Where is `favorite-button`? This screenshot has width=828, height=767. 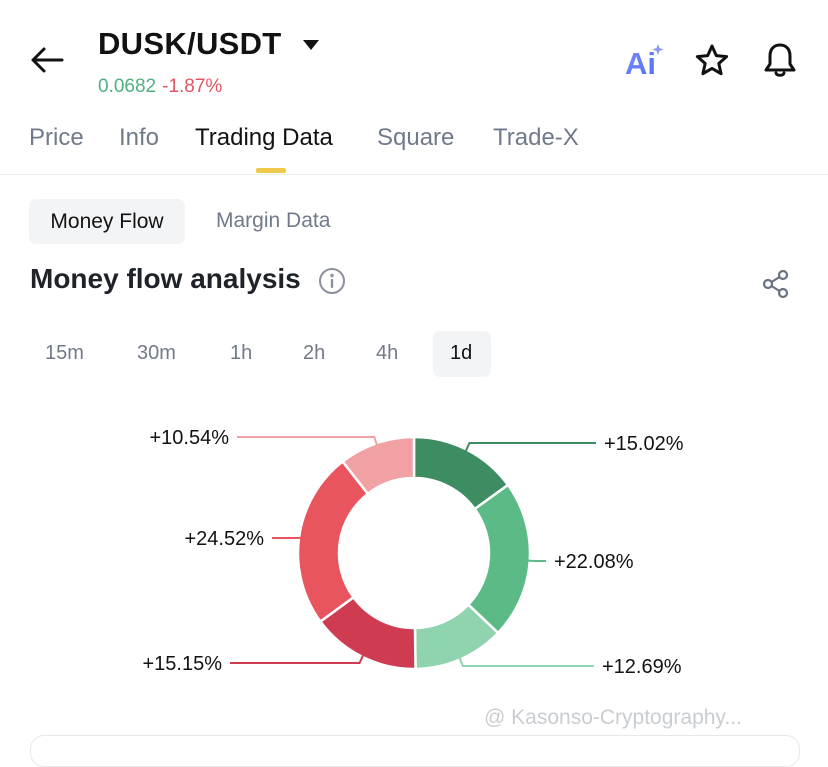 favorite-button is located at coordinates (712, 61).